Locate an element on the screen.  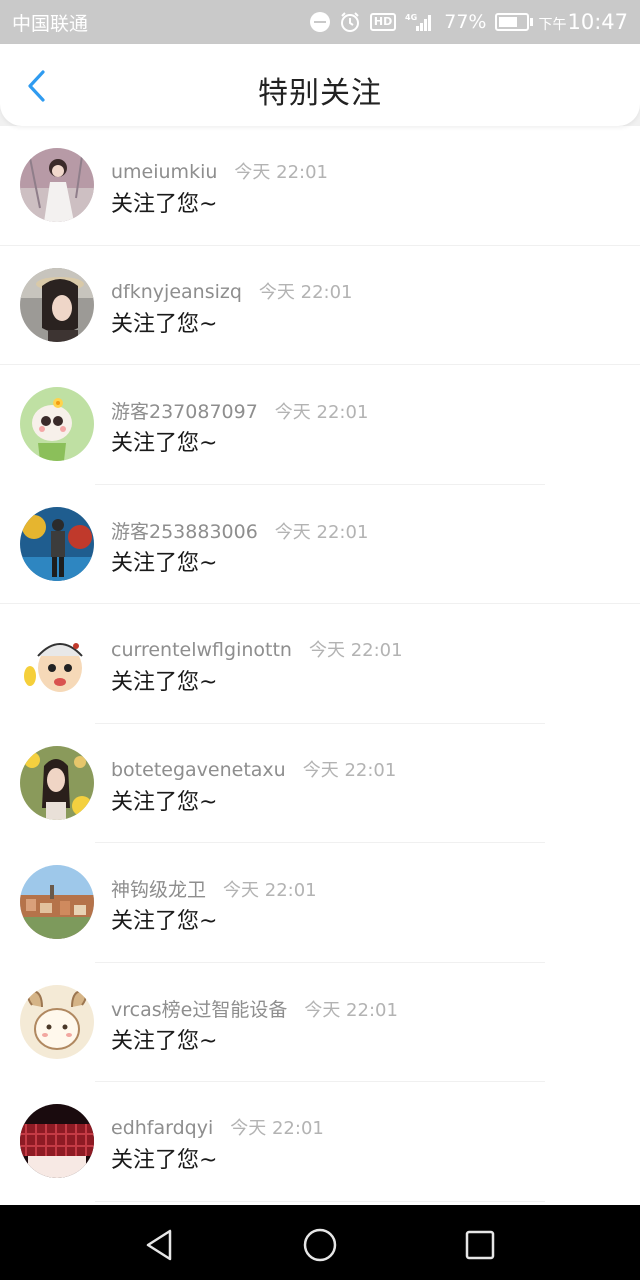
username: botetegavenetaxu is located at coordinates (198, 770).